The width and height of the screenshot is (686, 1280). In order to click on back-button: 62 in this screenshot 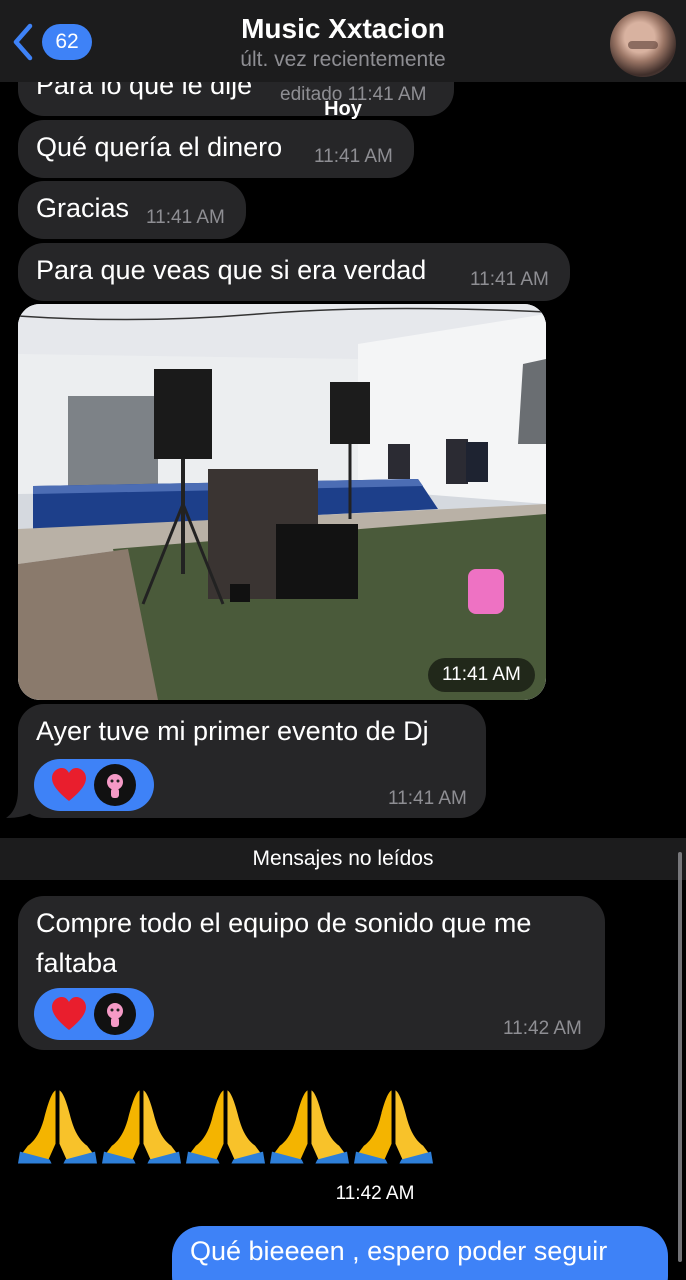, I will do `click(51, 42)`.